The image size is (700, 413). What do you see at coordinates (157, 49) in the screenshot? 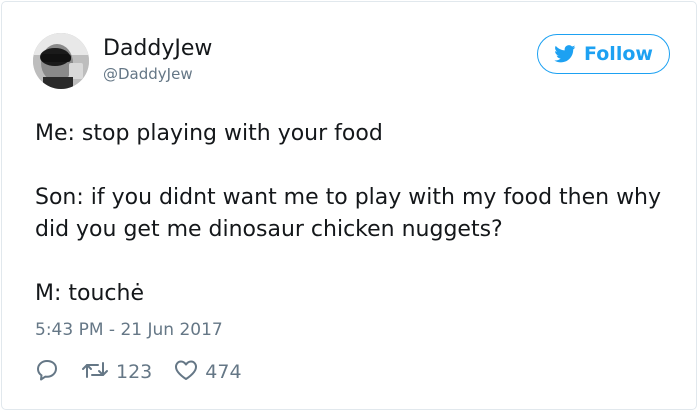
I see `display-name: DaddyJew` at bounding box center [157, 49].